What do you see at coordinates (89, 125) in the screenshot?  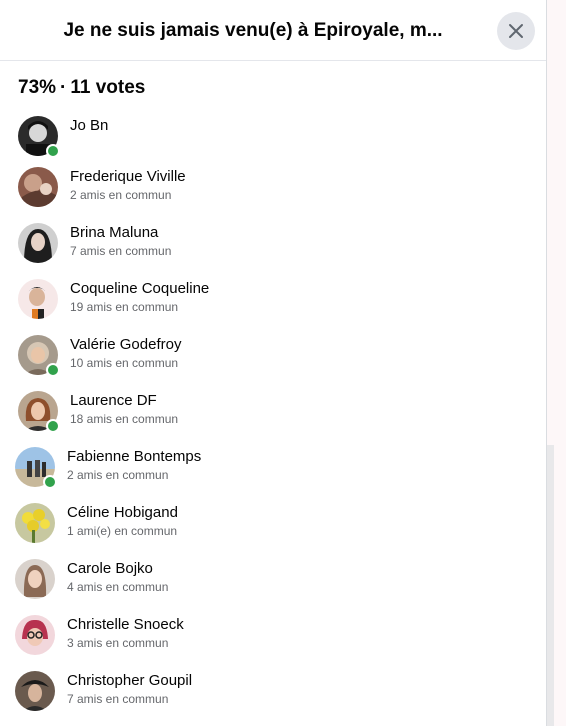 I see `voter-name: Jo Bn` at bounding box center [89, 125].